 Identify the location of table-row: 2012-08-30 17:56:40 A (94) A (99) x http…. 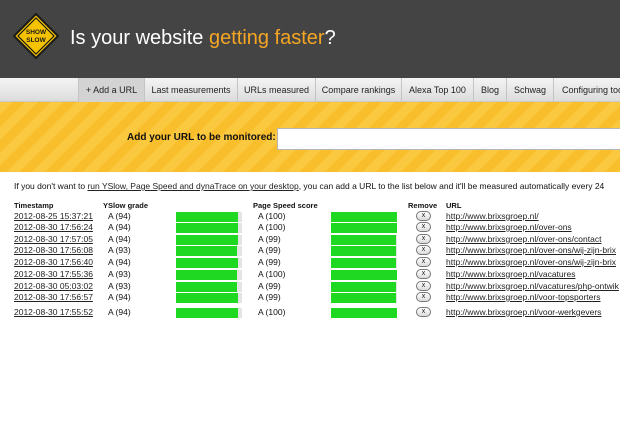
(310, 262).